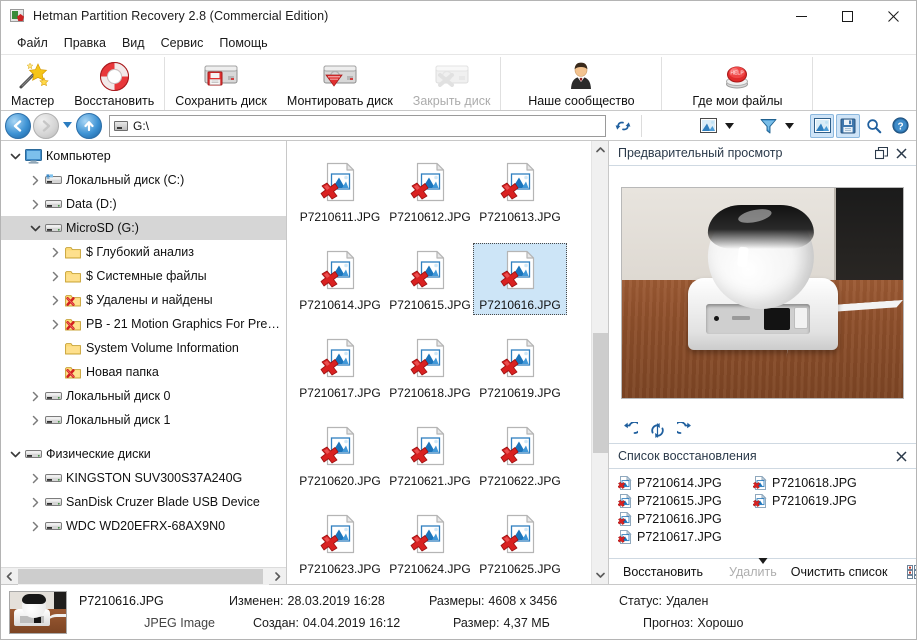  What do you see at coordinates (737, 83) in the screenshot?
I see `where-my-files-button: HELP Где мои файлы` at bounding box center [737, 83].